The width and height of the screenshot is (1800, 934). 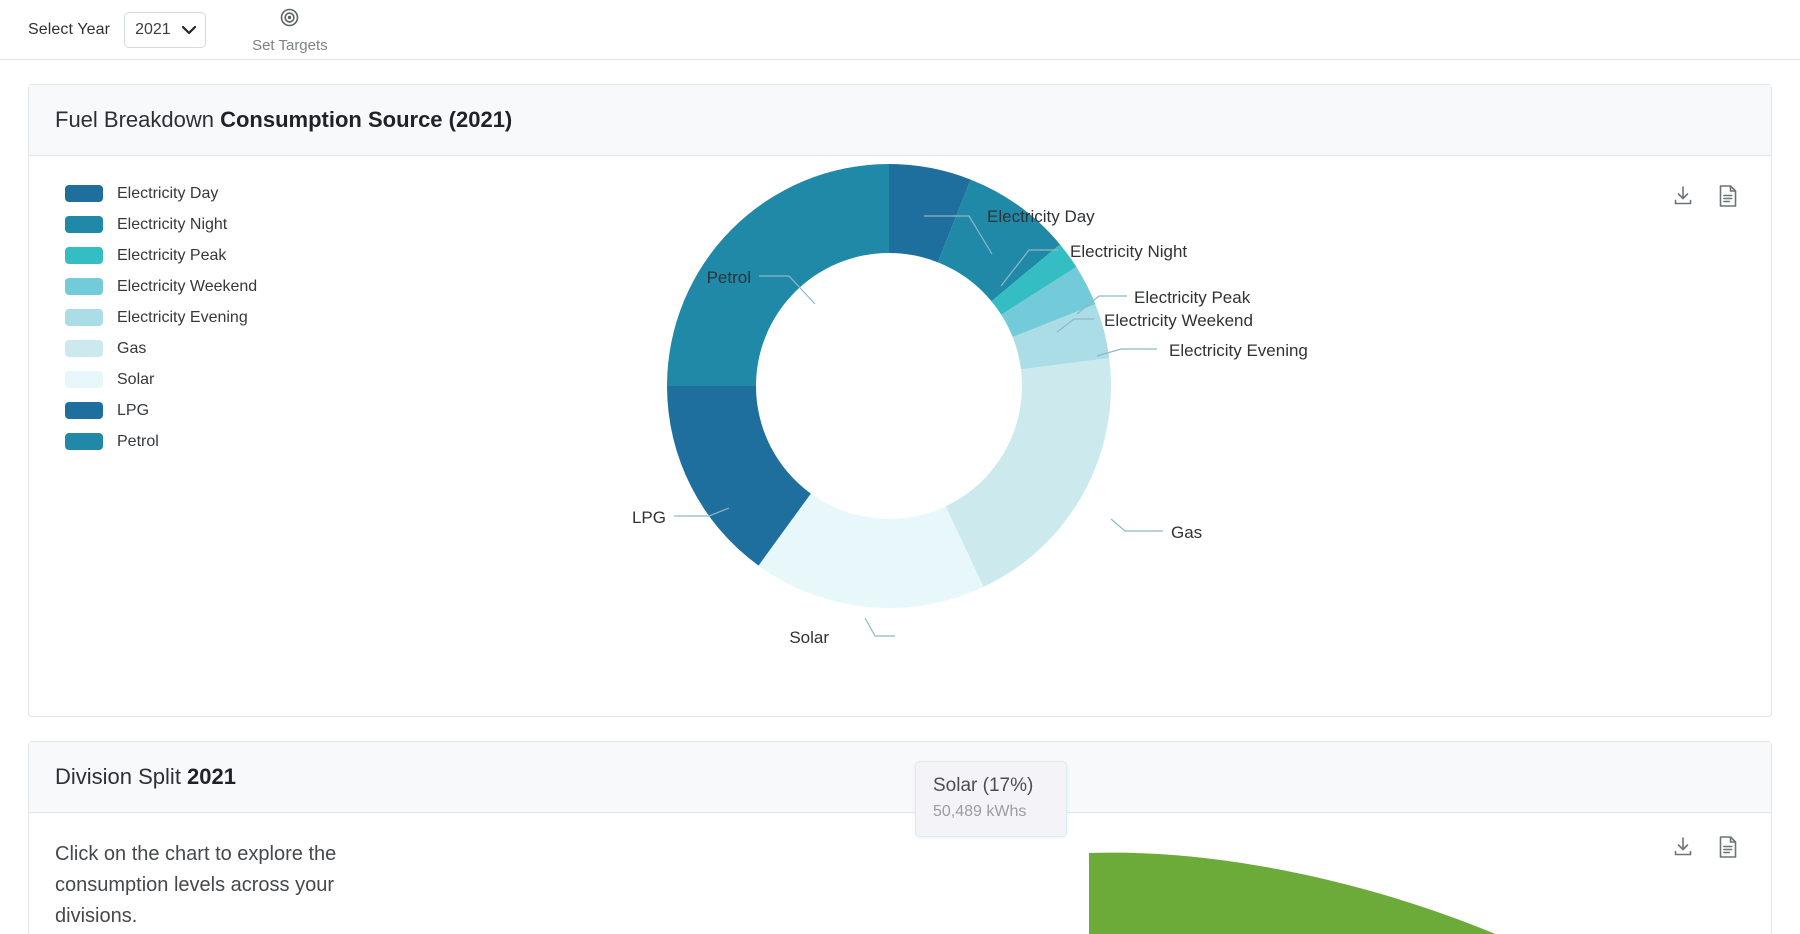 I want to click on year-select-wrapper: 2021, so click(x=165, y=29).